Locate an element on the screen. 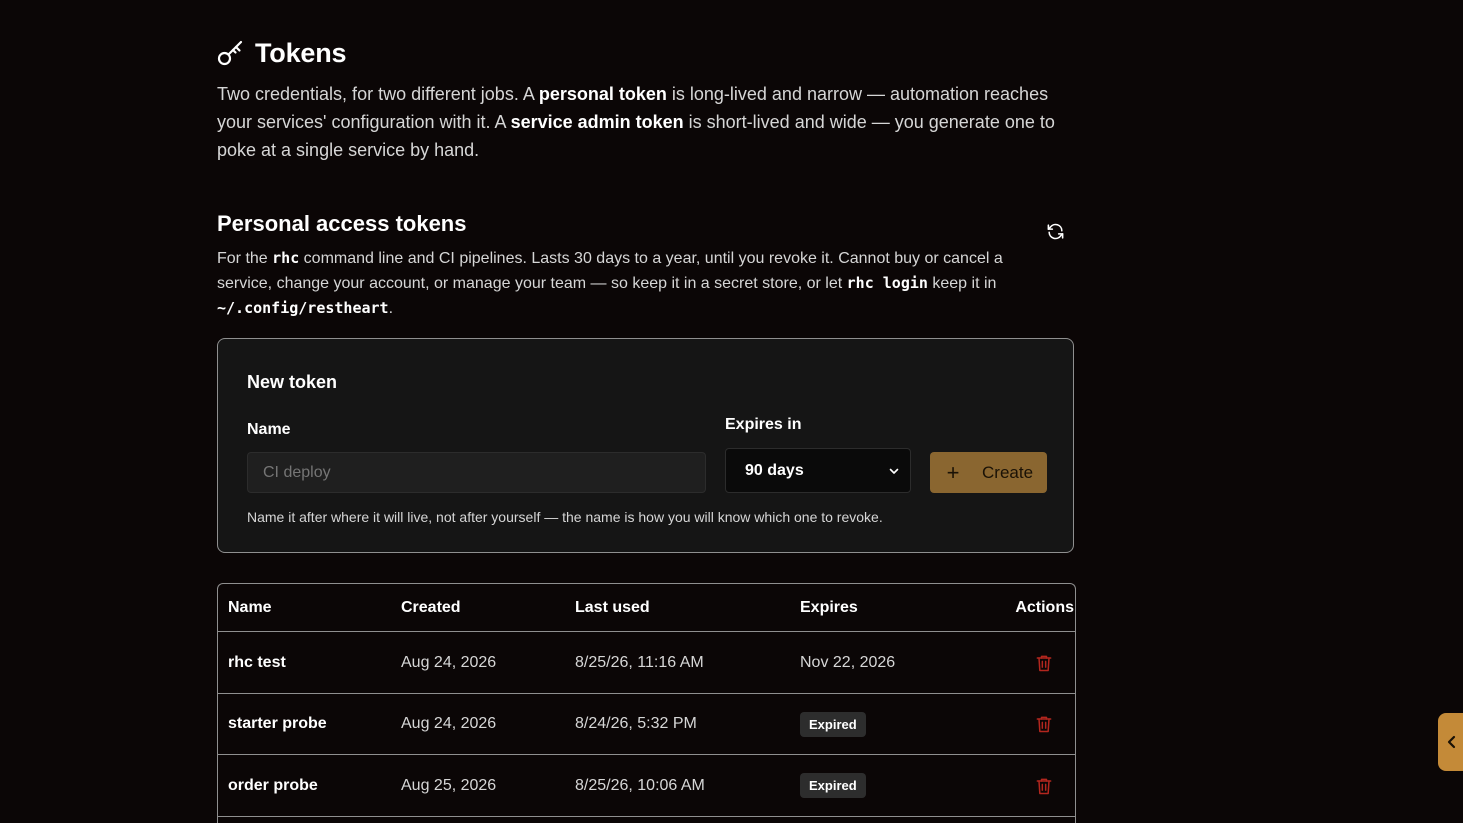  key-icon is located at coordinates (230, 53).